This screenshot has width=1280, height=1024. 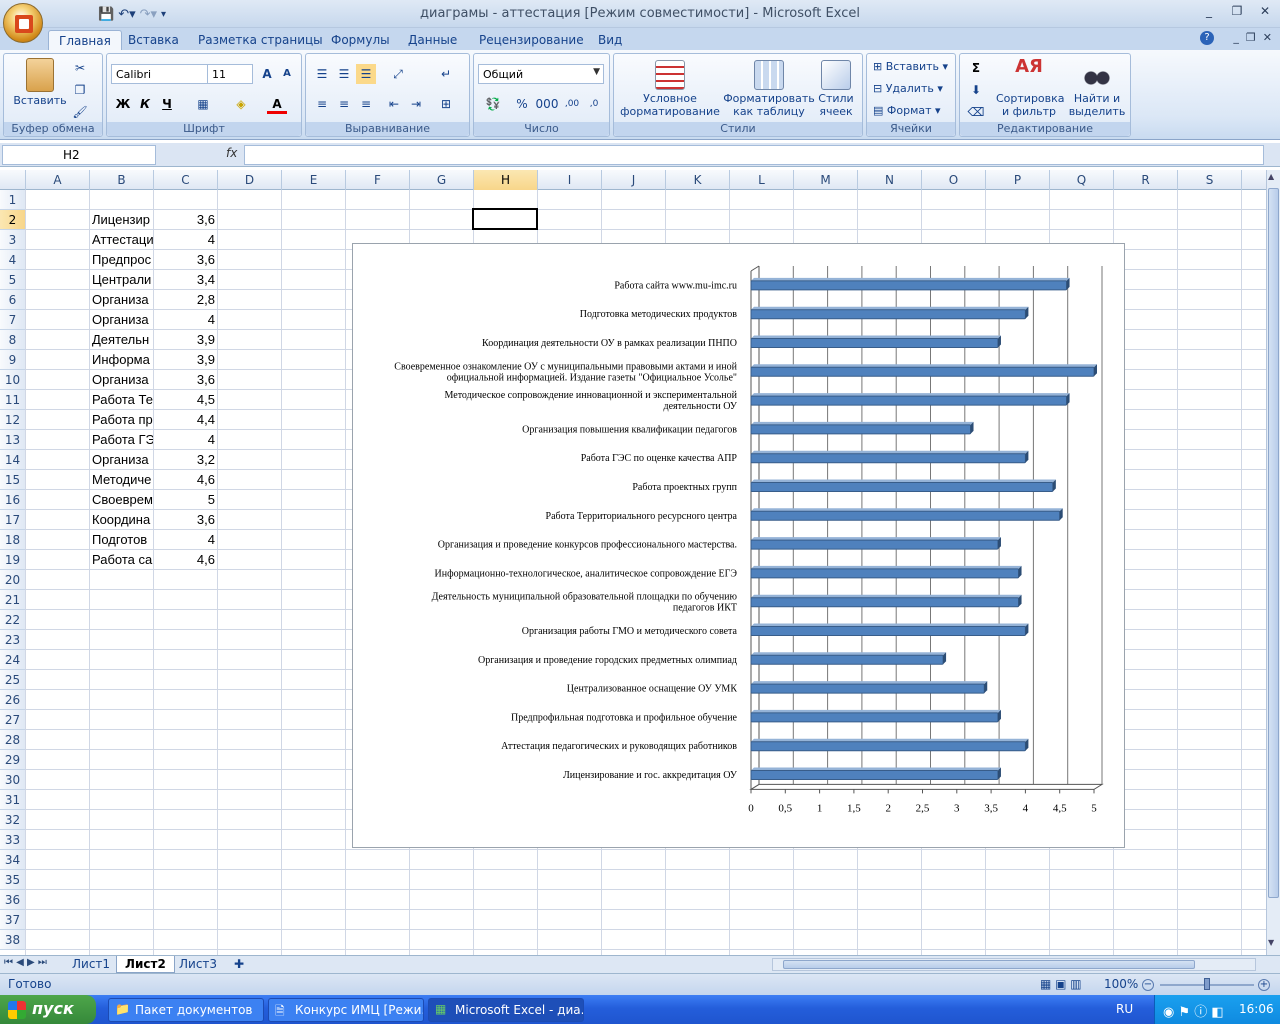 I want to click on align-bottom-icon: ☰, so click(x=366, y=74).